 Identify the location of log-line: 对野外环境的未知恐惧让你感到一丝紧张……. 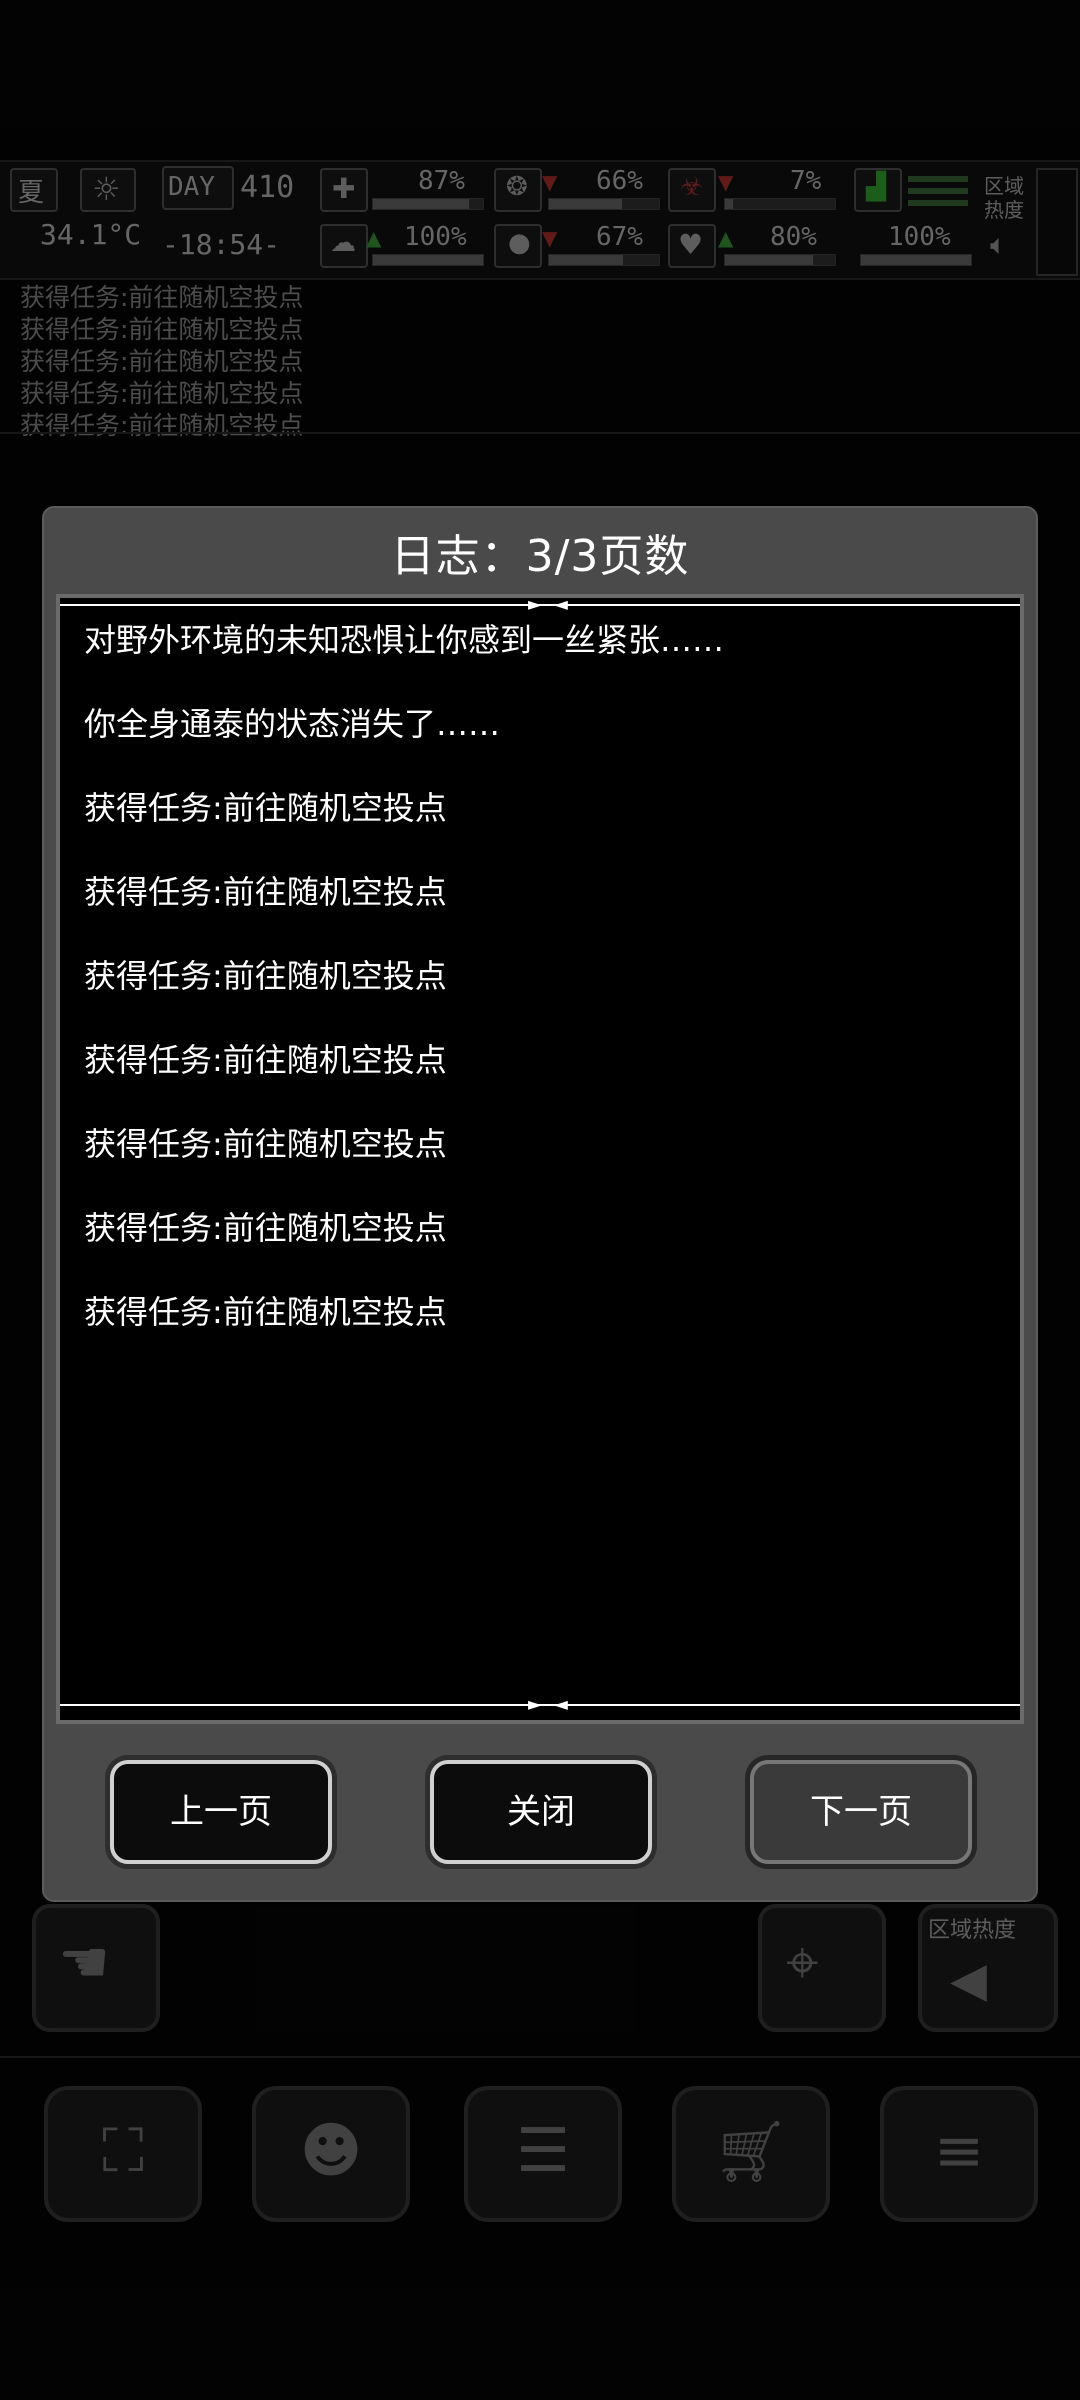
(404, 640).